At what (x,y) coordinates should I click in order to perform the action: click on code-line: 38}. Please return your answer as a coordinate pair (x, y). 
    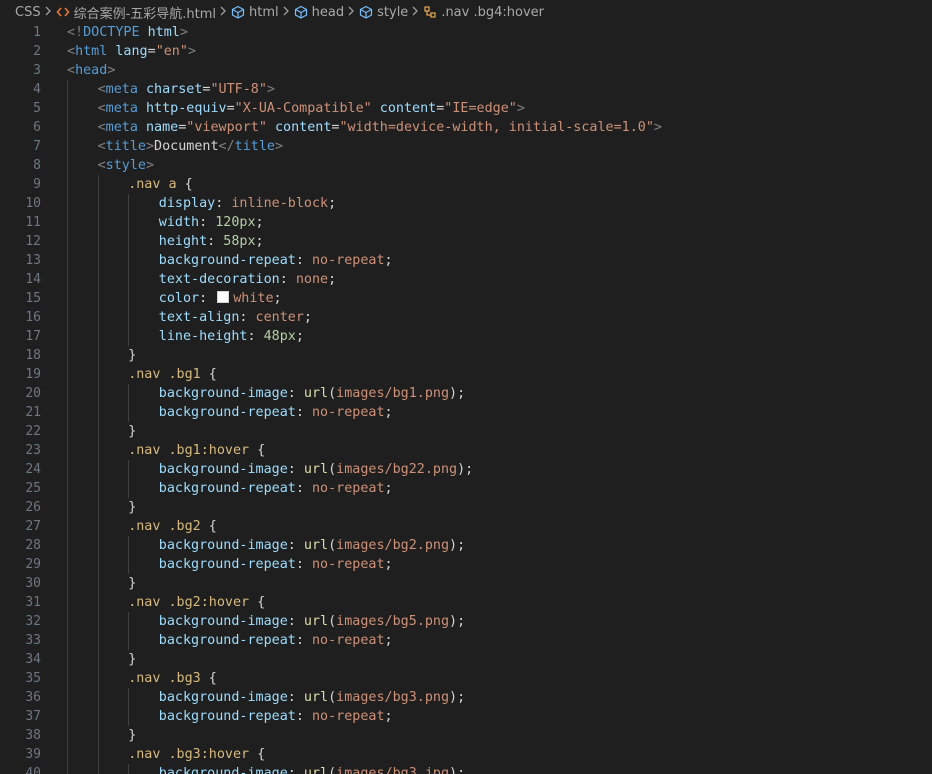
    Looking at the image, I should click on (466, 735).